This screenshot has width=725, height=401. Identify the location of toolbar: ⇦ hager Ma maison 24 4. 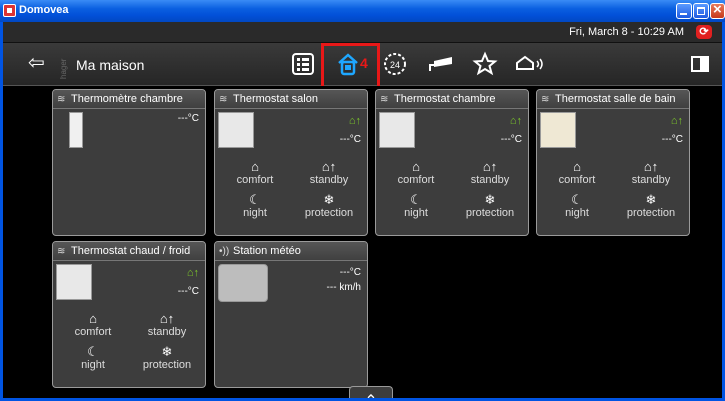
(362, 70).